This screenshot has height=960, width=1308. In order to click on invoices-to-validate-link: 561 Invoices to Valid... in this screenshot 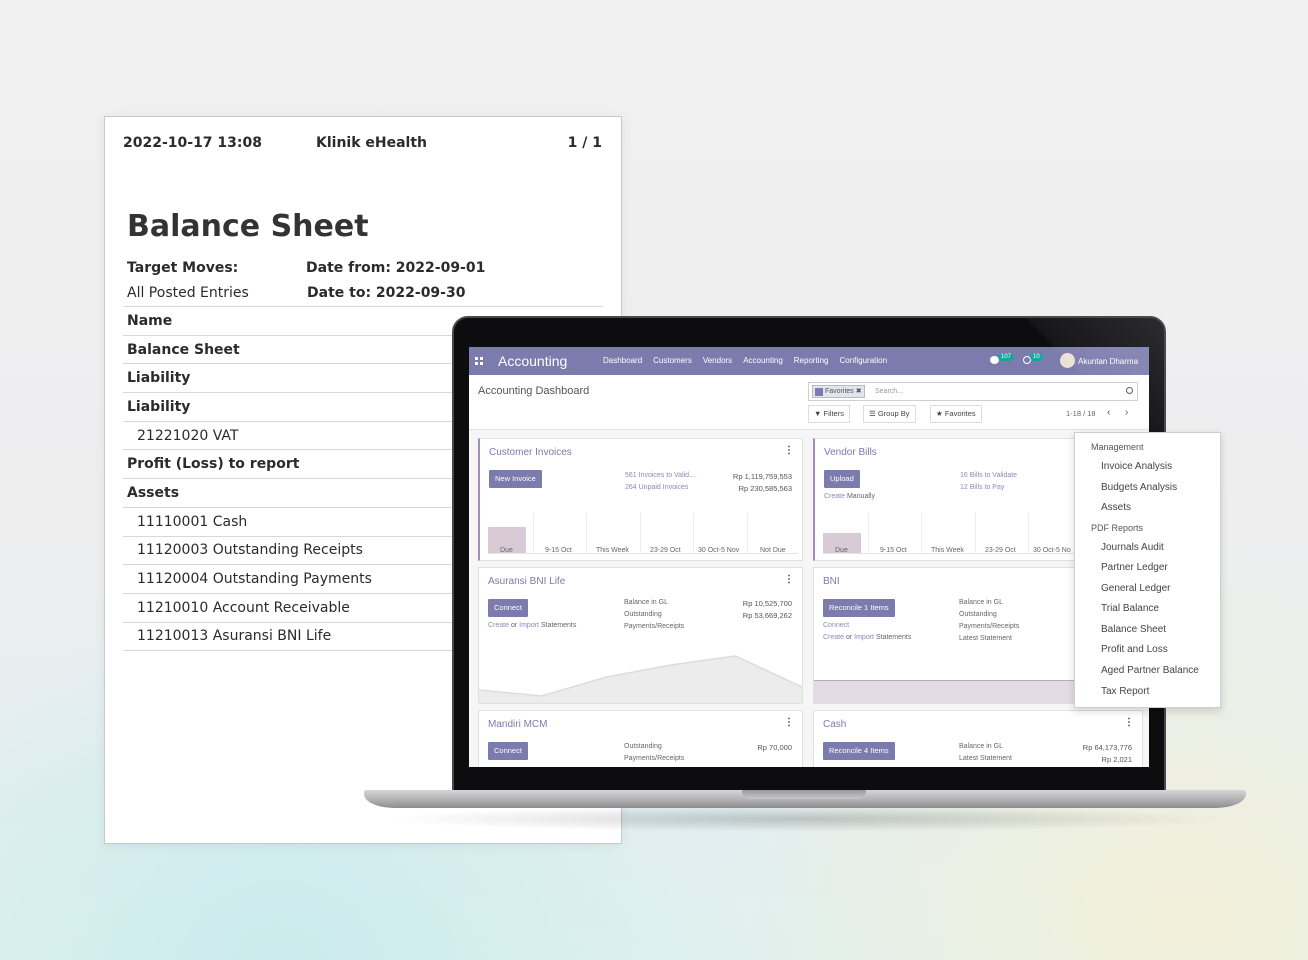, I will do `click(660, 475)`.